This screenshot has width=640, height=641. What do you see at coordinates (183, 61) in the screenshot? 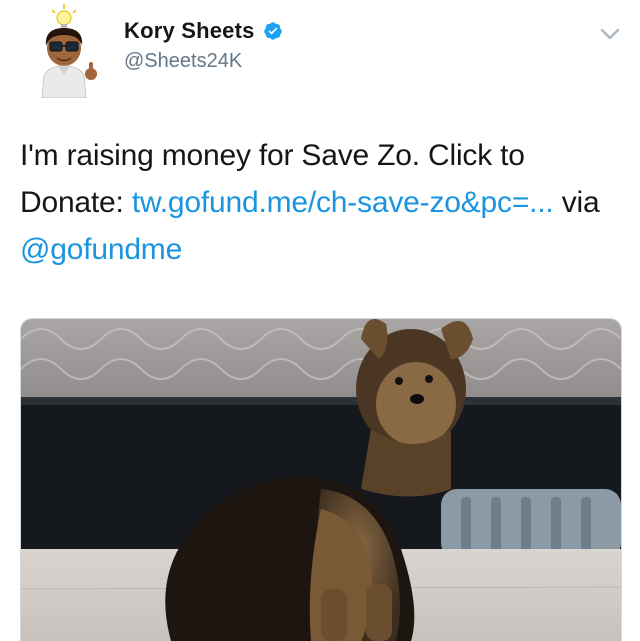
I see `user-handle: @Sheets24K` at bounding box center [183, 61].